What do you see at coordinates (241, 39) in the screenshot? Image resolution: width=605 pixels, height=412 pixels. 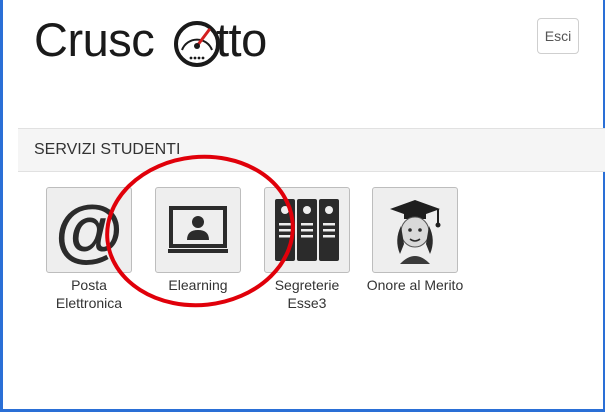 I see `logo-text-right: tto` at bounding box center [241, 39].